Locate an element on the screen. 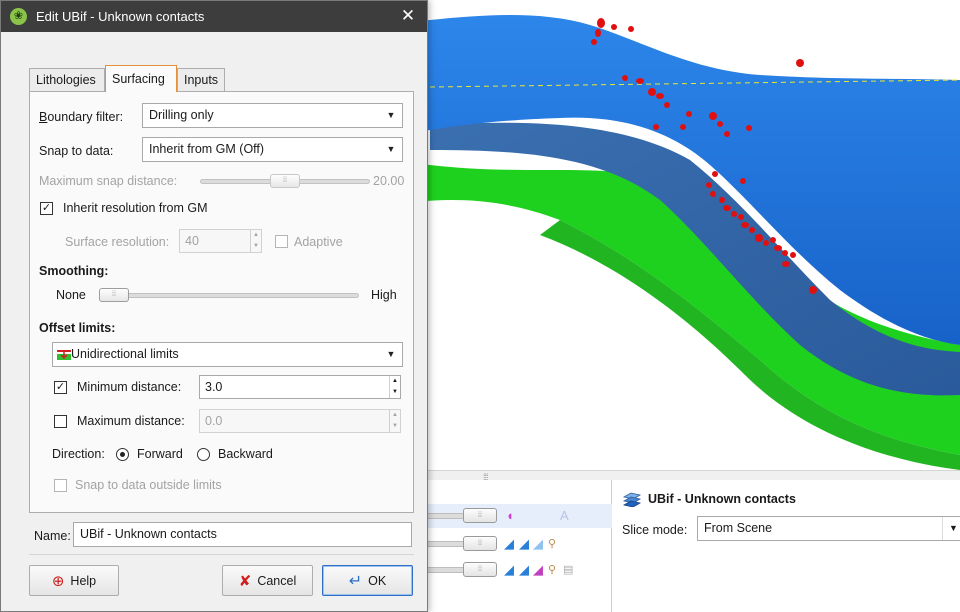  max-snap-distance-value: 20.00 is located at coordinates (389, 181).